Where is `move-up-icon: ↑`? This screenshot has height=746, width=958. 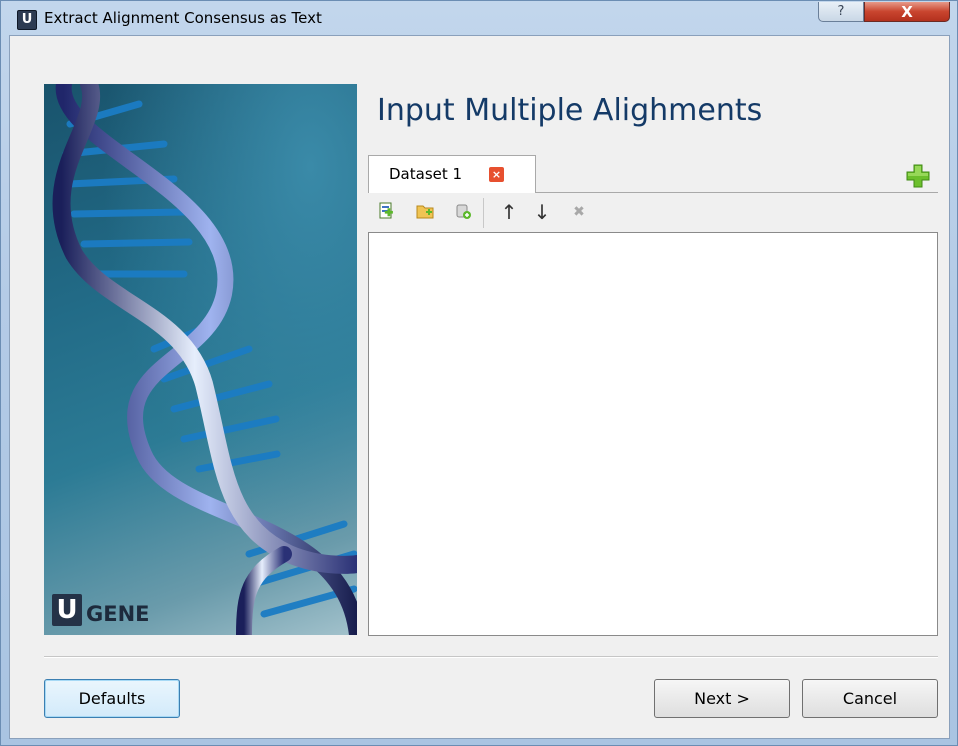 move-up-icon: ↑ is located at coordinates (509, 212).